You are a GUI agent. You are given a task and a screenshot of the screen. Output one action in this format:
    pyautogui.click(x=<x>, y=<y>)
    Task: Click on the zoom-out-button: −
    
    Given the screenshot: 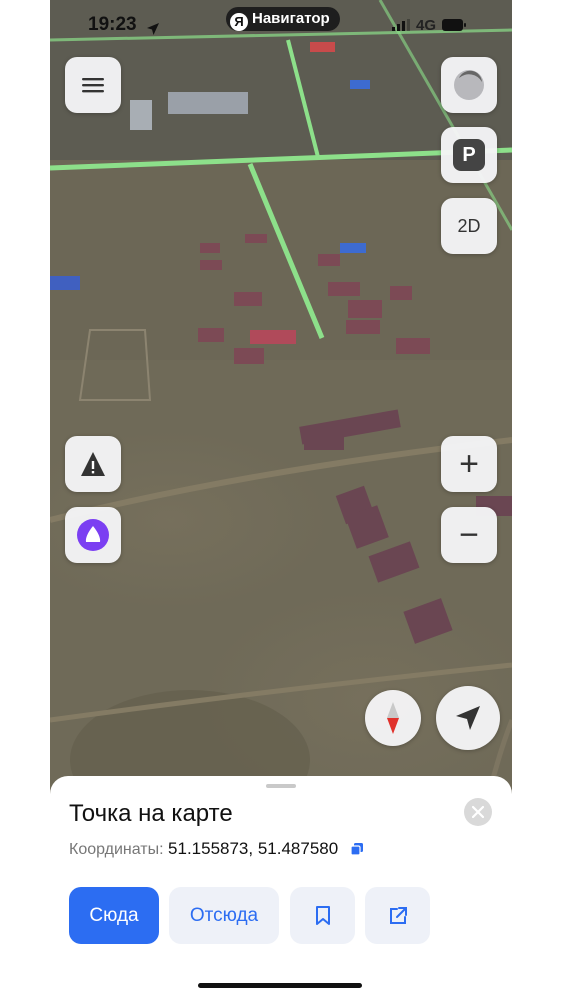 What is the action you would take?
    pyautogui.click(x=469, y=535)
    